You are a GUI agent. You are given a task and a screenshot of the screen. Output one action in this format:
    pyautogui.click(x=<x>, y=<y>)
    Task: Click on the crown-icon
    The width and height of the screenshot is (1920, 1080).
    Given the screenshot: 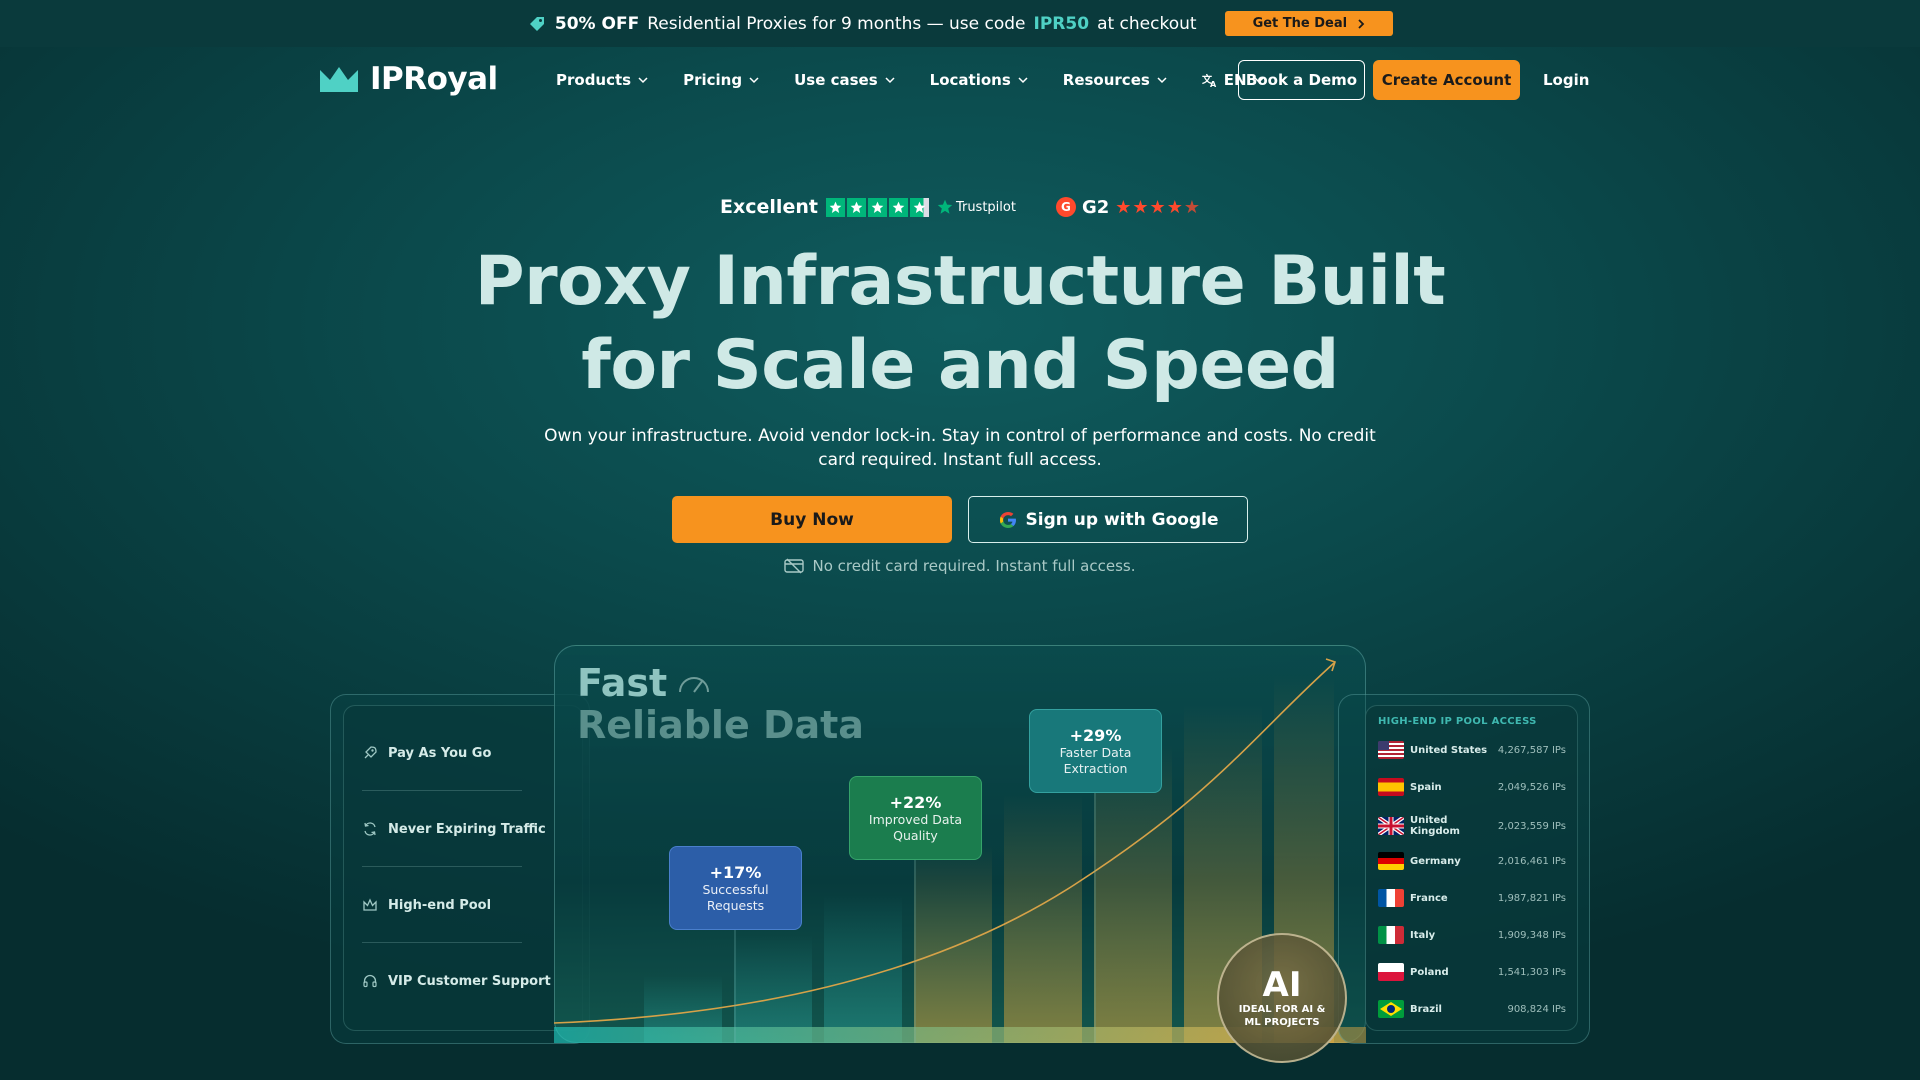 What is the action you would take?
    pyautogui.click(x=370, y=904)
    